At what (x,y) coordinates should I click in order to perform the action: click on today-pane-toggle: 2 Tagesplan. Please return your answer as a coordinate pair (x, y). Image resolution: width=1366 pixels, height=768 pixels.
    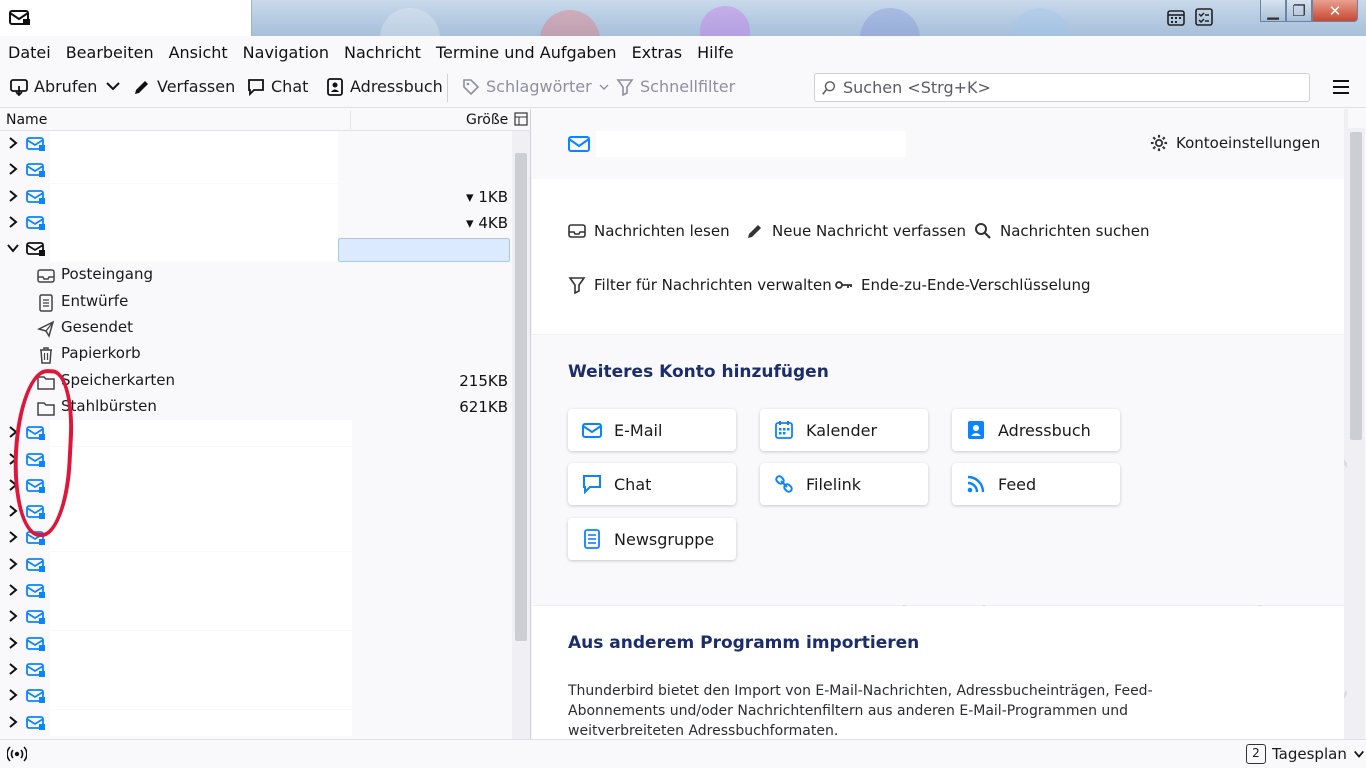
    Looking at the image, I should click on (1305, 754).